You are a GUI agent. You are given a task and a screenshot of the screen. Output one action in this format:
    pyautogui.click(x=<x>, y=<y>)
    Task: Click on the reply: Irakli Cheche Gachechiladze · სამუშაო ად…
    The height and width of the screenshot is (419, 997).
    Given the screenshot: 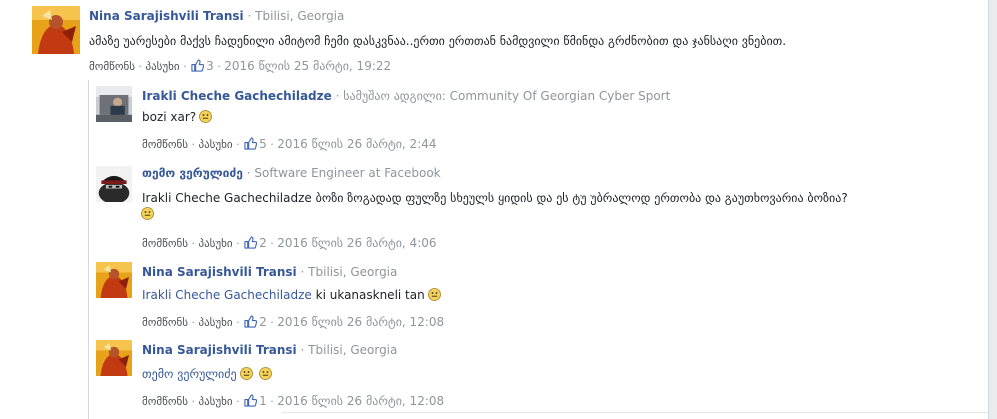 What is the action you would take?
    pyautogui.click(x=536, y=121)
    